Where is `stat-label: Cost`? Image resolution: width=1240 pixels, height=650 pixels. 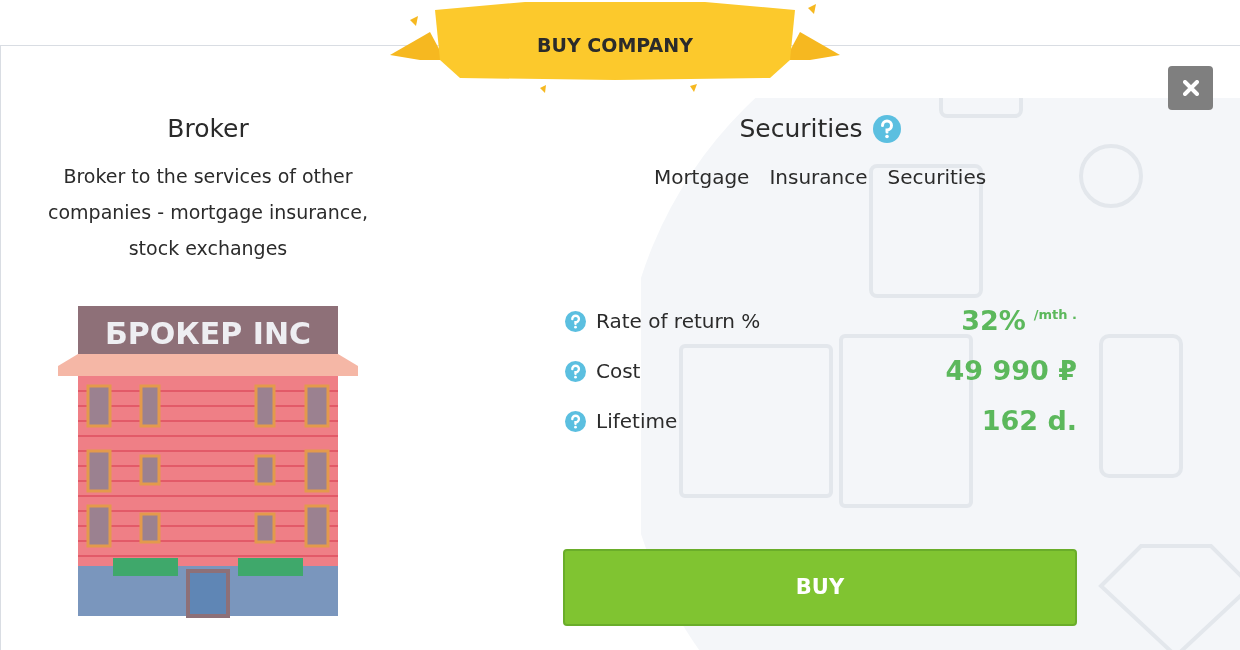
stat-label: Cost is located at coordinates (619, 371).